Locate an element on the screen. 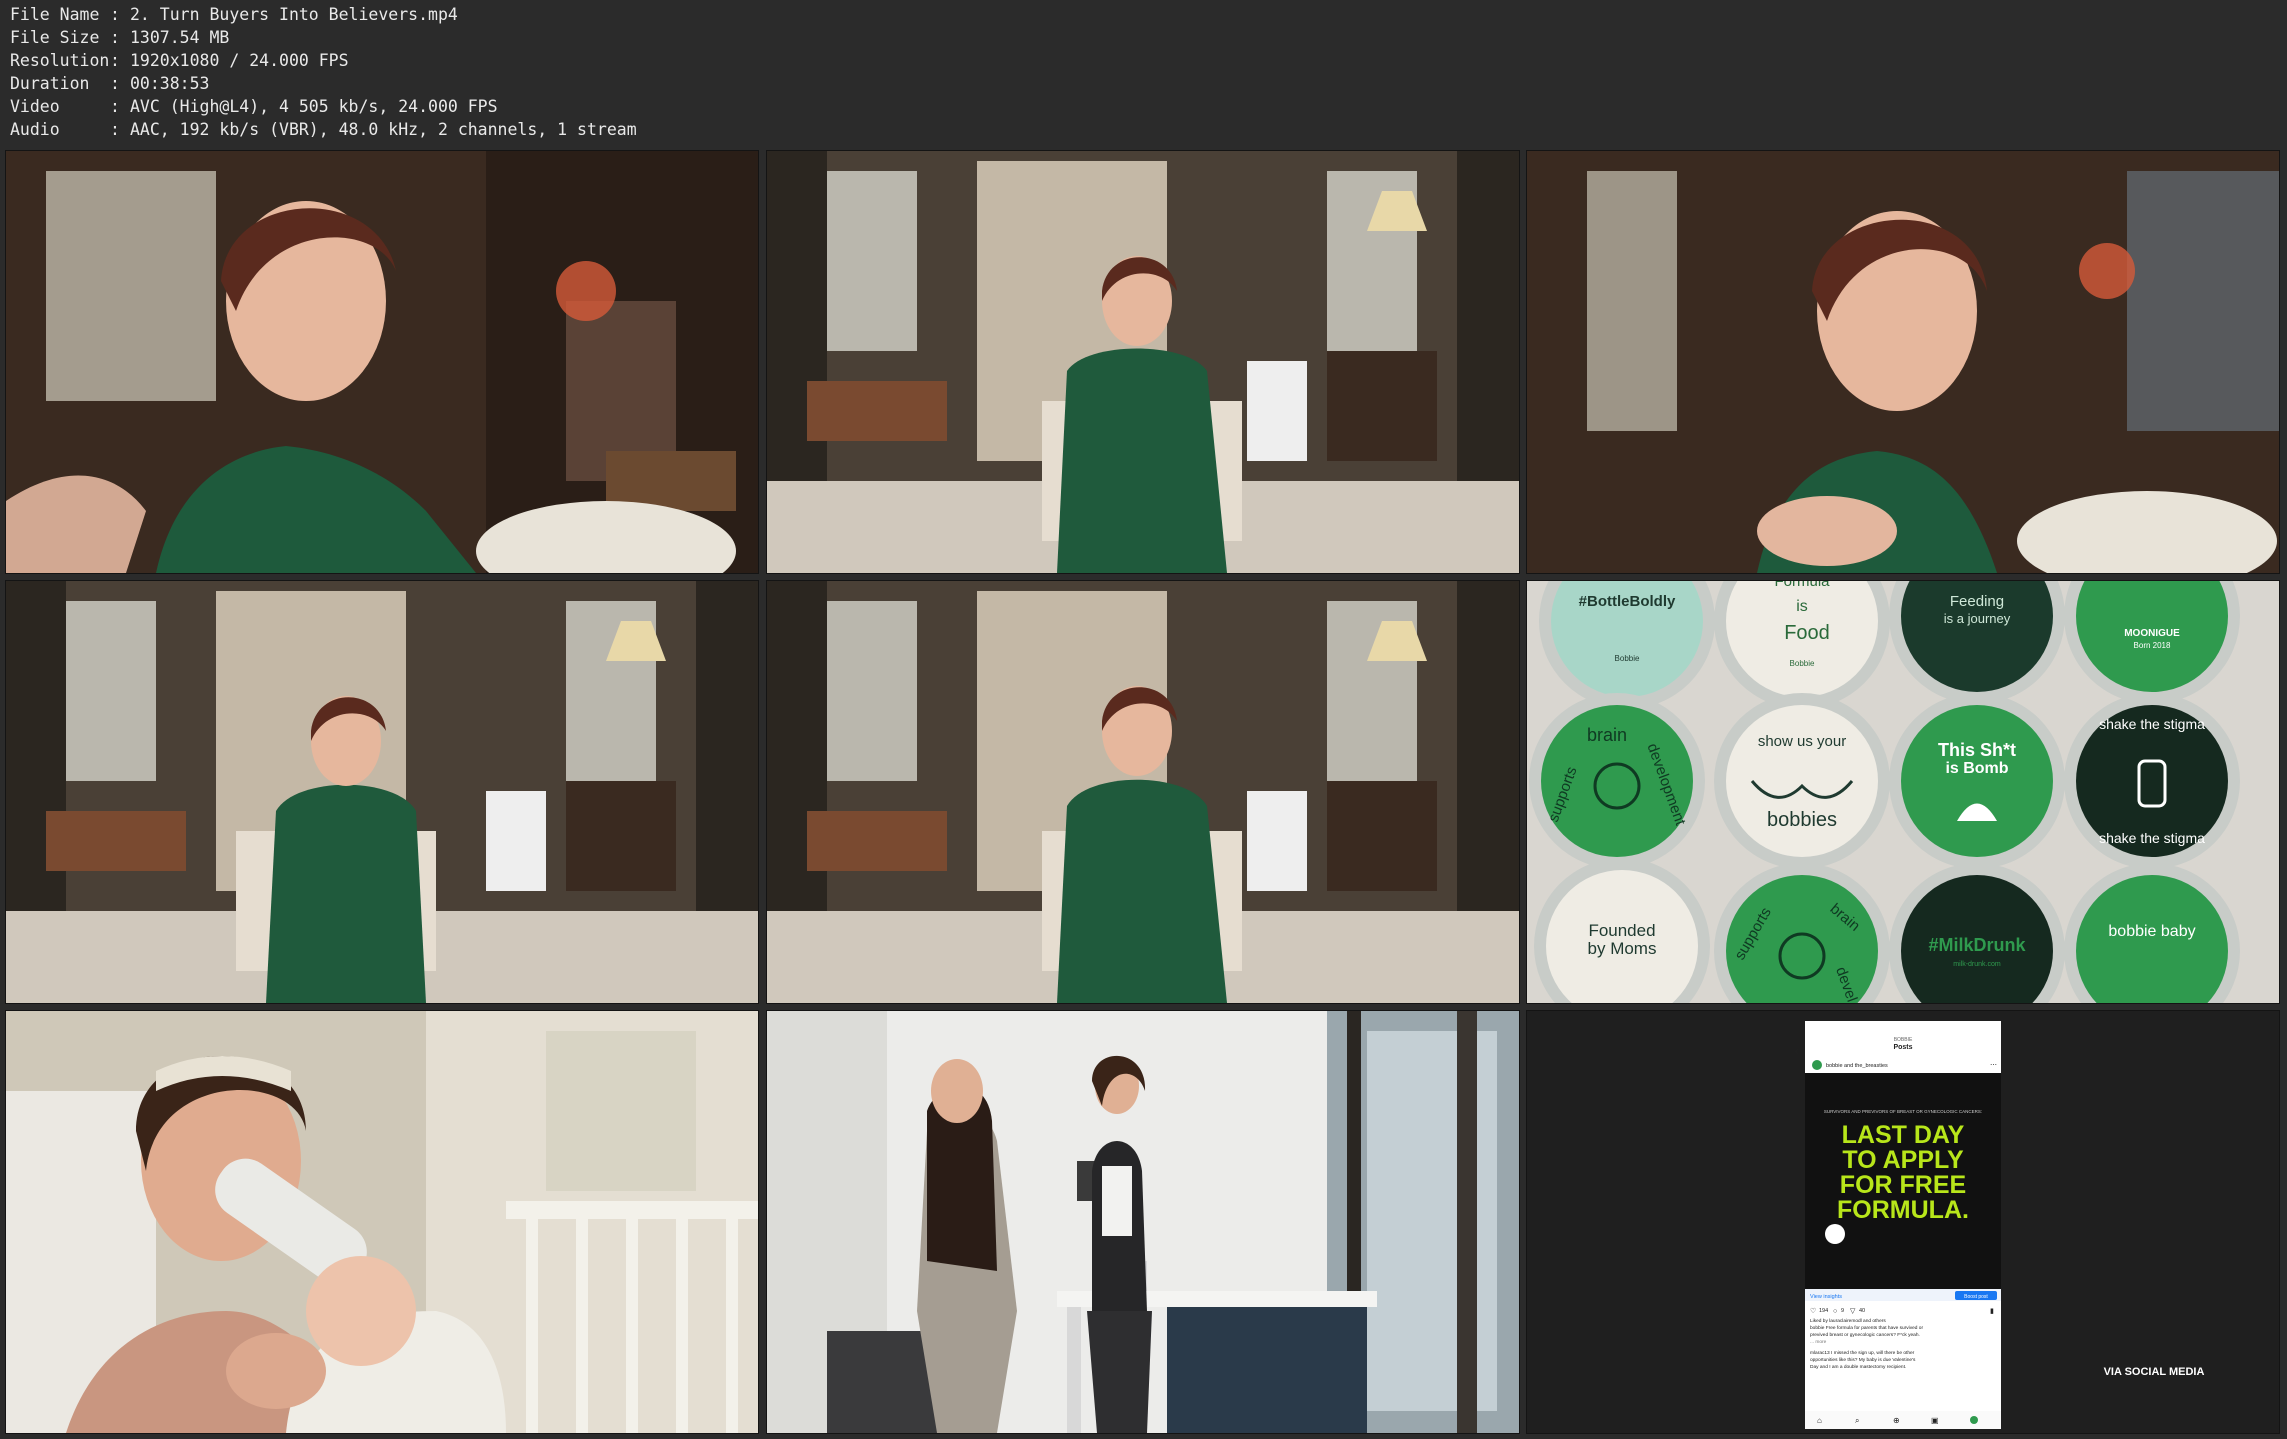  info-value: 1920x1080 / 24.000 FPS is located at coordinates (239, 60).